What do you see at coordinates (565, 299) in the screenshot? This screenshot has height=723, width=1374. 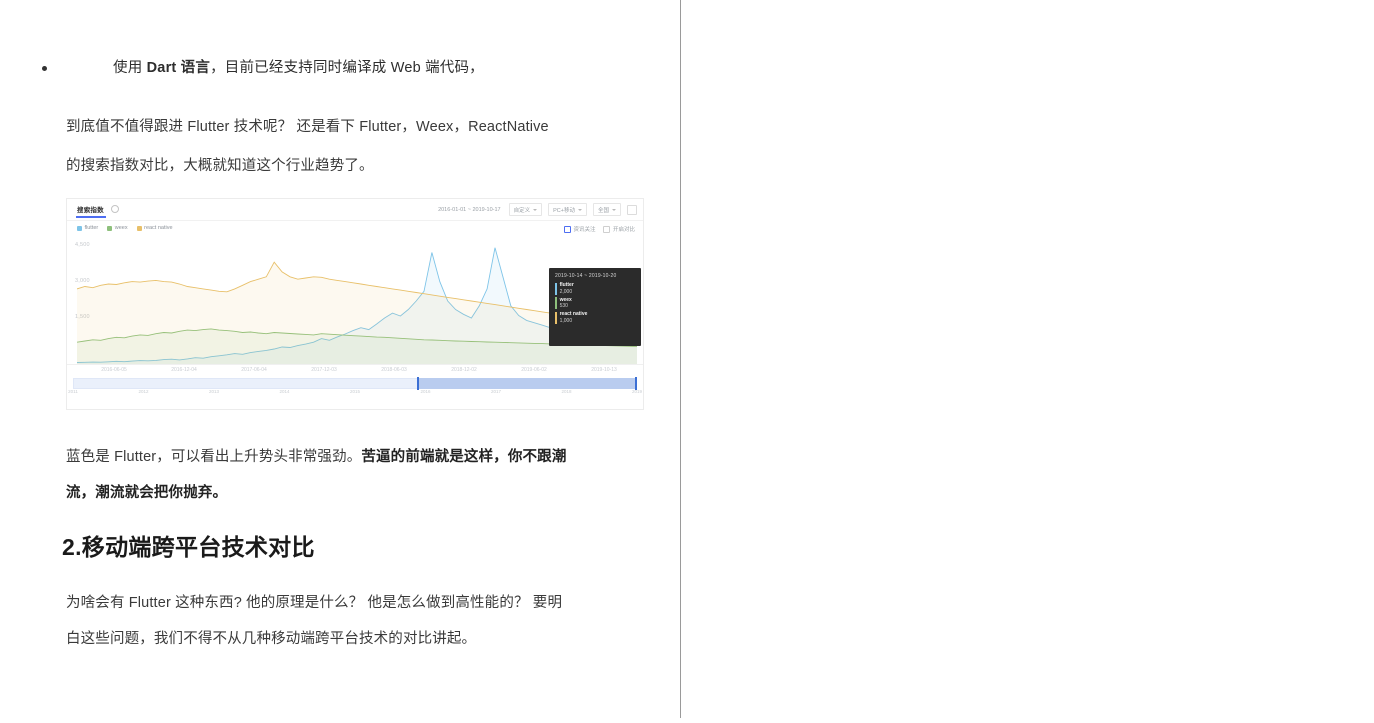 I see `tooltip-name-weex: weex` at bounding box center [565, 299].